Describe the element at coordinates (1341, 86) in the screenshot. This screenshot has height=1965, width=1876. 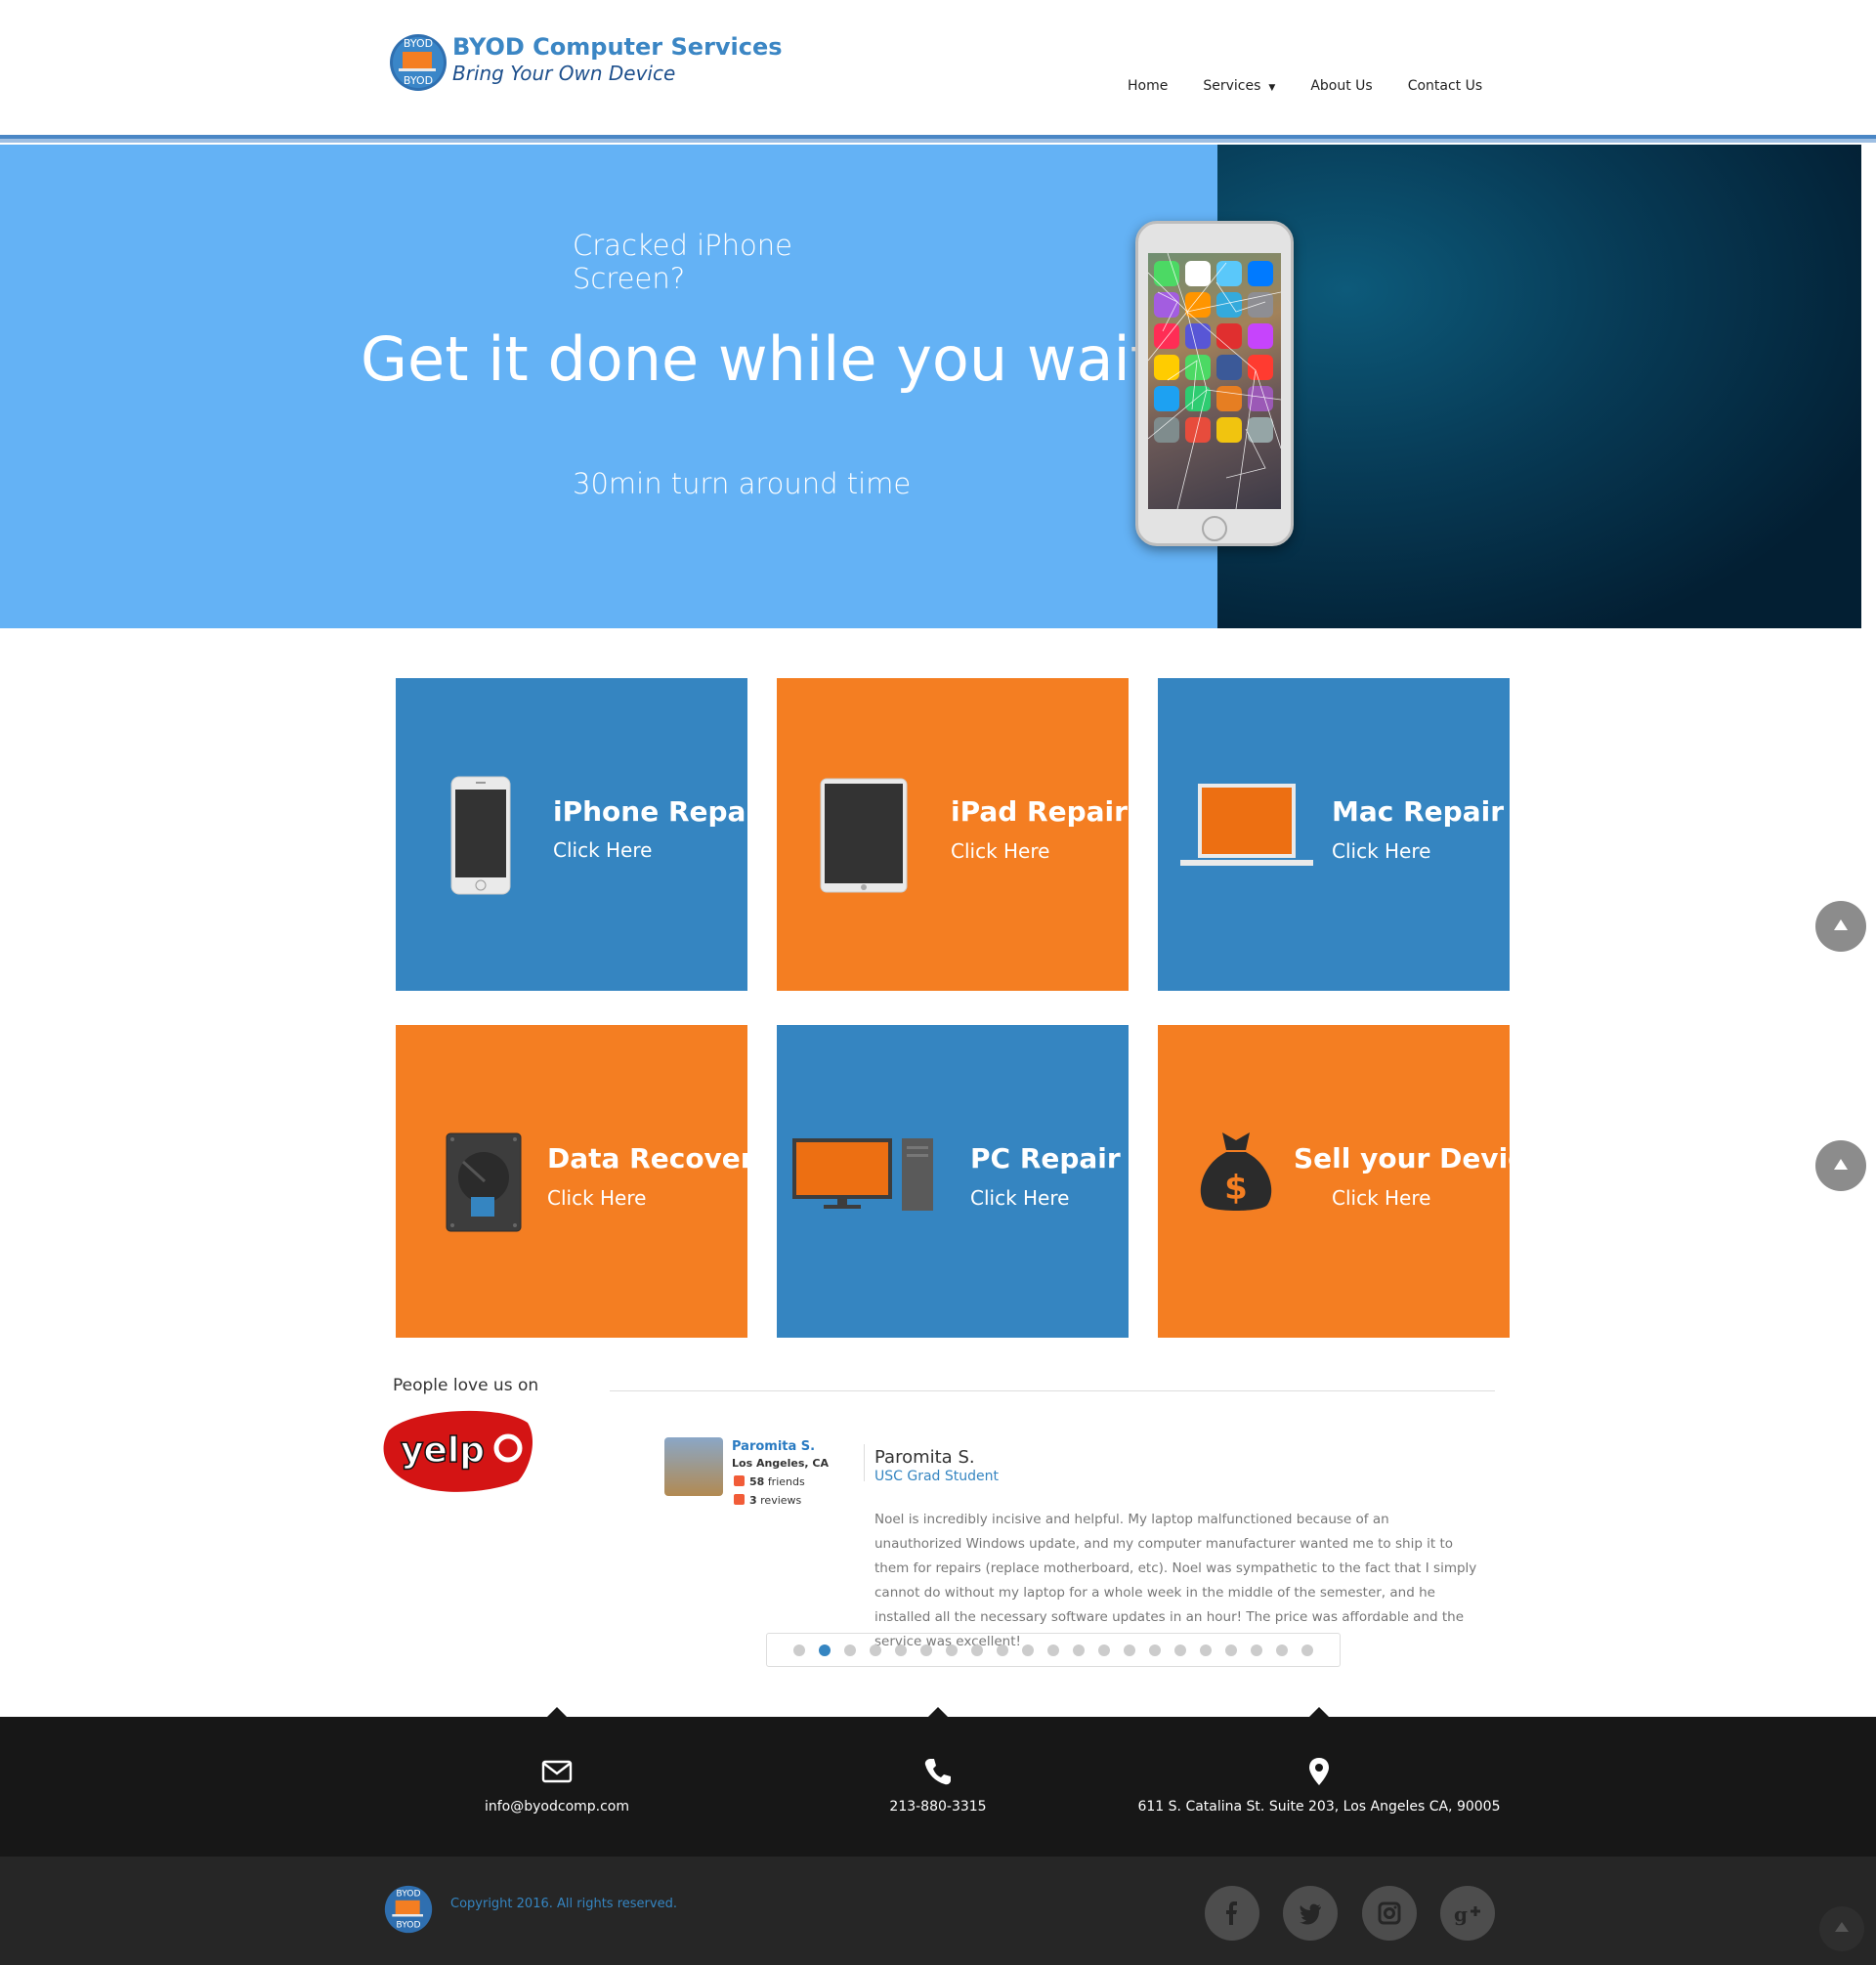
I see `nav-about: About Us` at that location.